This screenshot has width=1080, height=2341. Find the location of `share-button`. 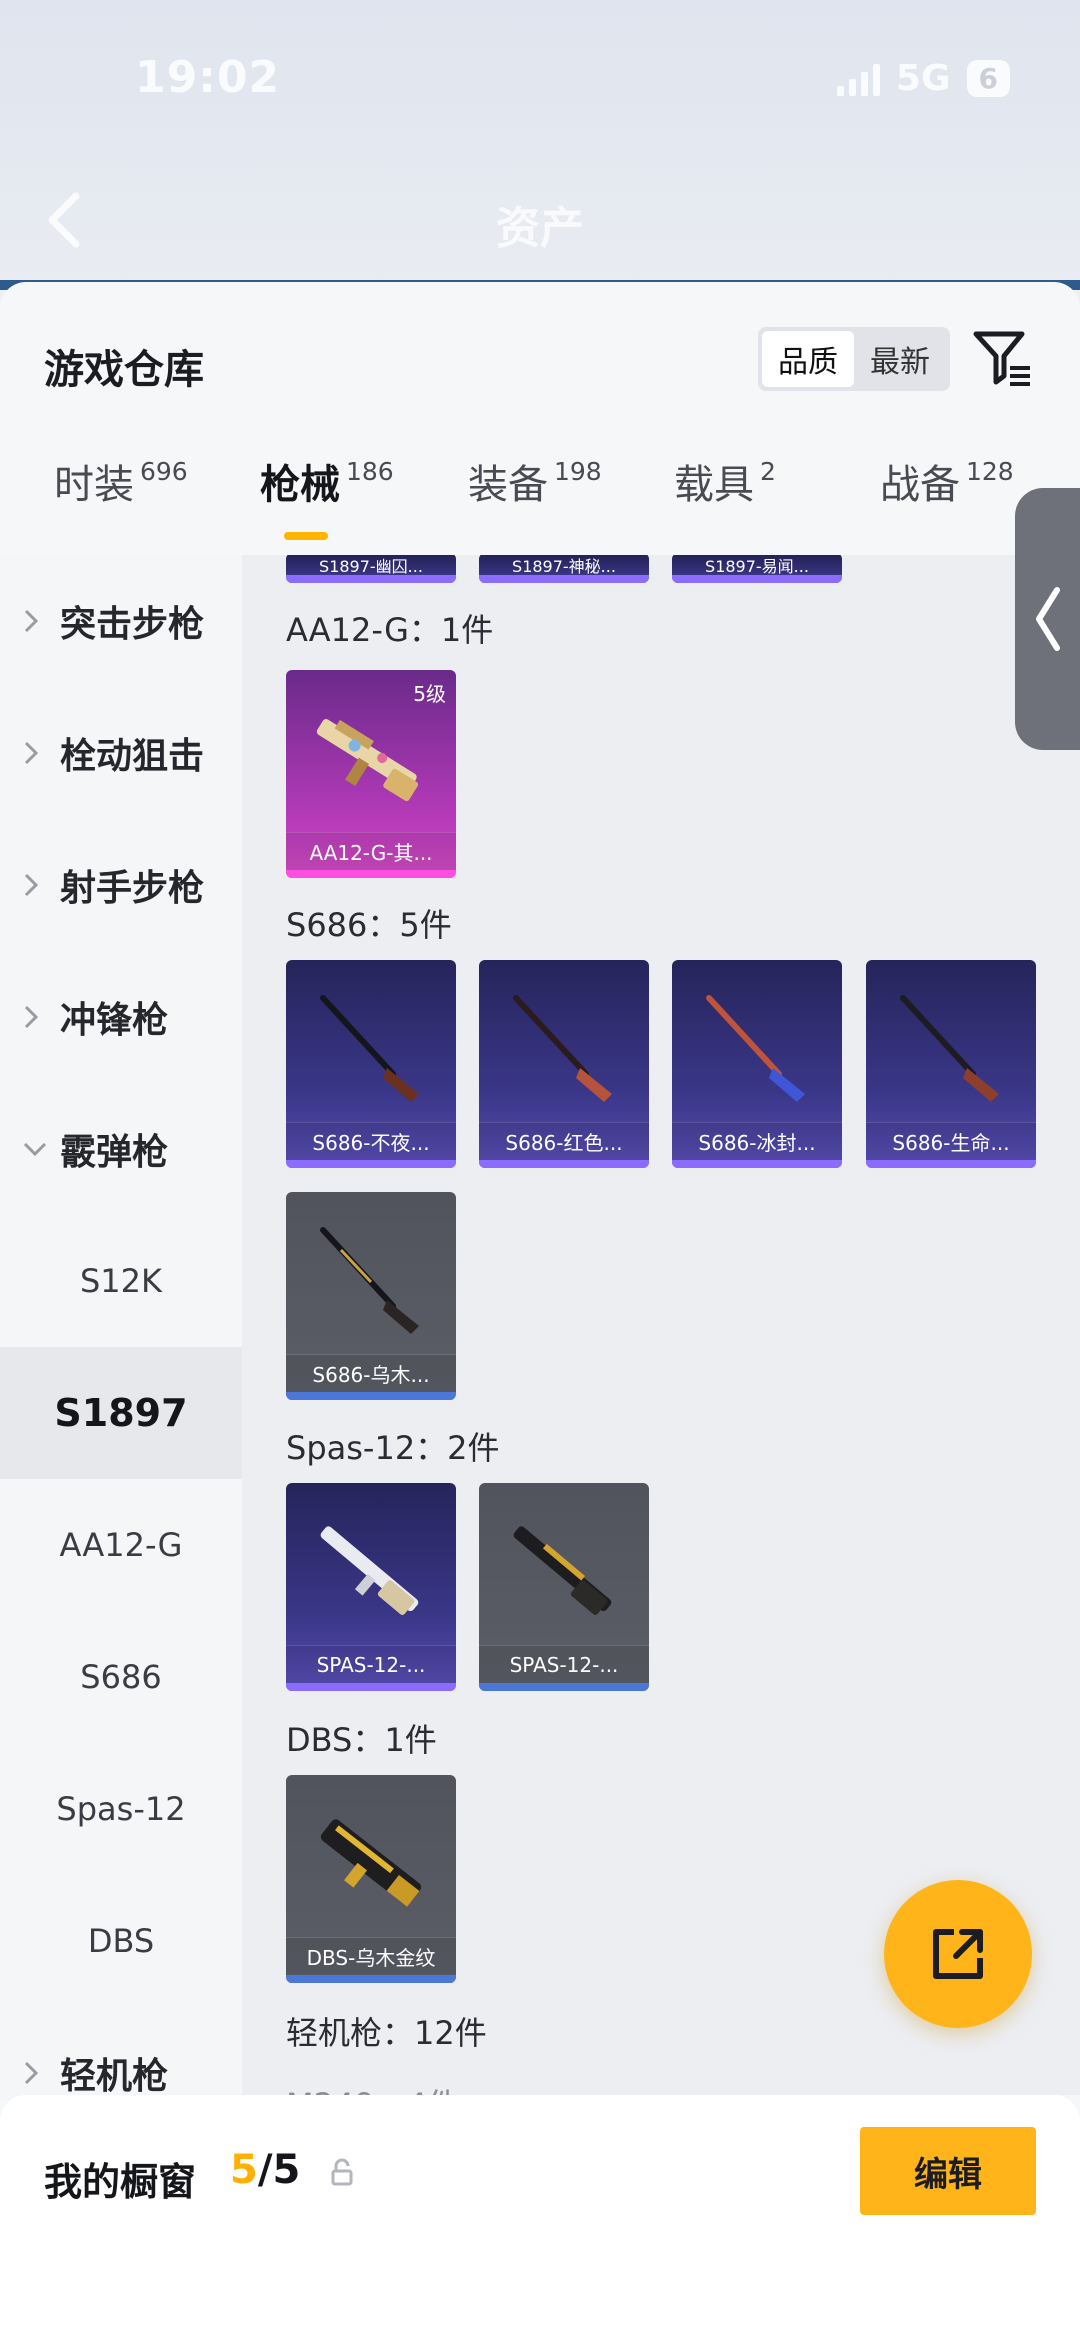

share-button is located at coordinates (958, 1954).